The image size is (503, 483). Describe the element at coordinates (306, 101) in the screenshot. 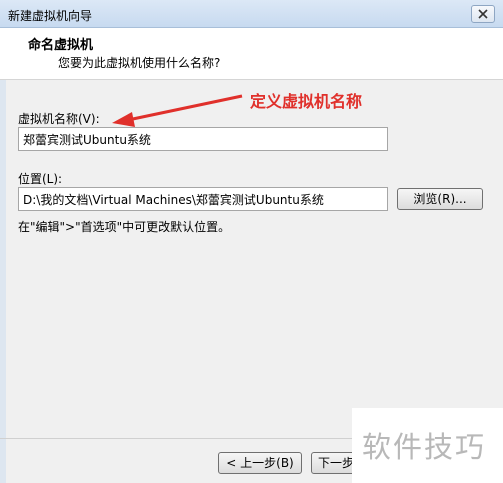

I see `annotation-text: 定义虚拟机名称` at that location.